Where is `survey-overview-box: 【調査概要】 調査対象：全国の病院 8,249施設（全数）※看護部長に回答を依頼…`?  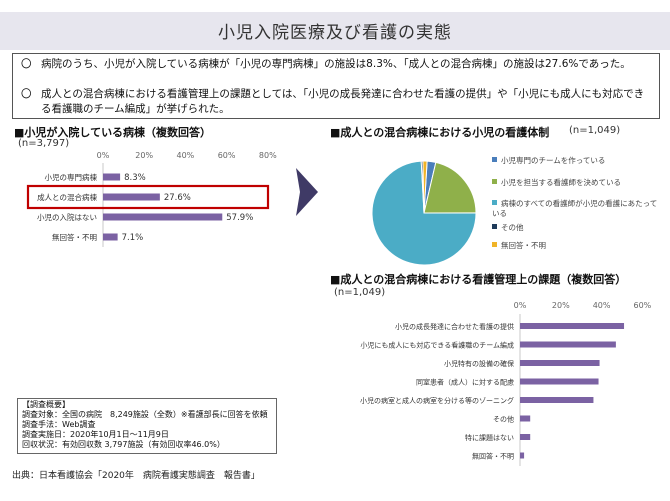
survey-overview-box: 【調査概要】 調査対象：全国の病院 8,249施設（全数）※看護部長に回答を依頼… is located at coordinates (147, 426).